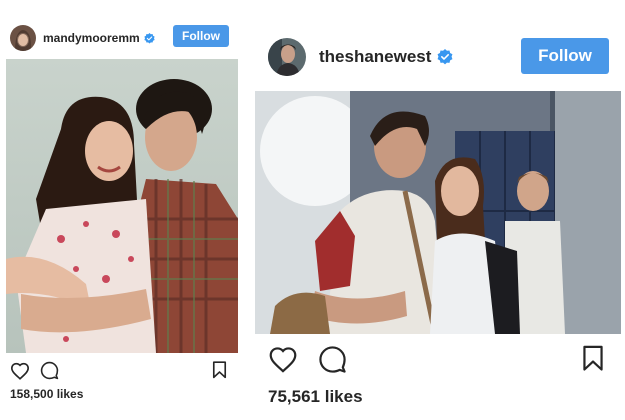 The width and height of the screenshot is (625, 420). What do you see at coordinates (46, 394) in the screenshot?
I see `likes-count: 158,500 likes` at bounding box center [46, 394].